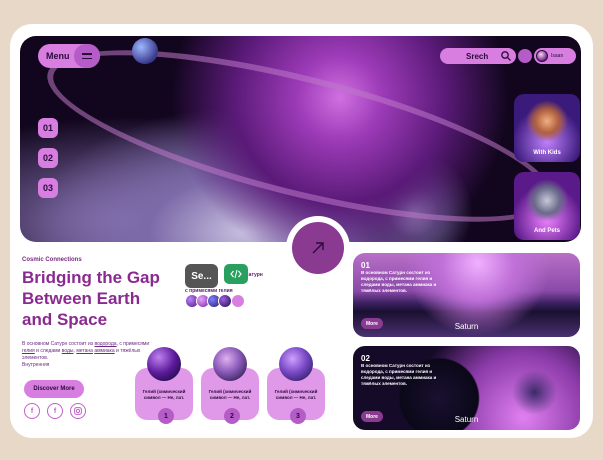 Image resolution: width=603 pixels, height=460 pixels. Describe the element at coordinates (78, 411) in the screenshot. I see `instagram-icon` at that location.